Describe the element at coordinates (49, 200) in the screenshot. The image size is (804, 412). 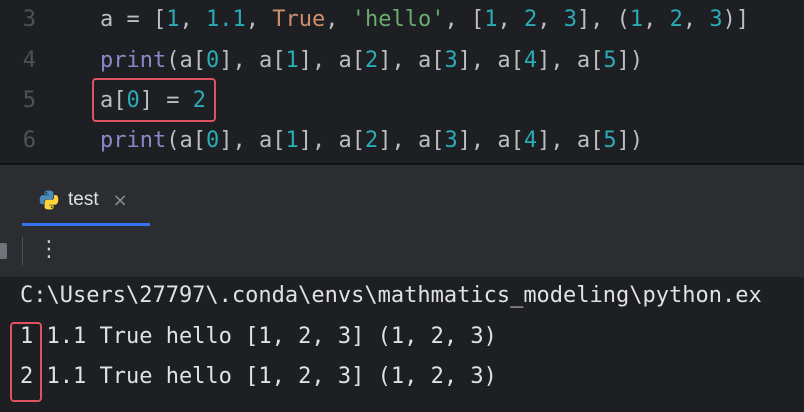
I see `python-icon` at that location.